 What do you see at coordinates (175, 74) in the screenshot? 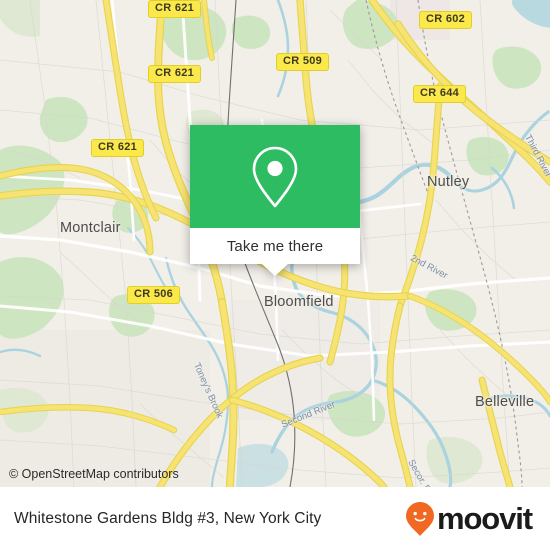
I see `road-shield-cr-621-mid: CR 621` at bounding box center [175, 74].